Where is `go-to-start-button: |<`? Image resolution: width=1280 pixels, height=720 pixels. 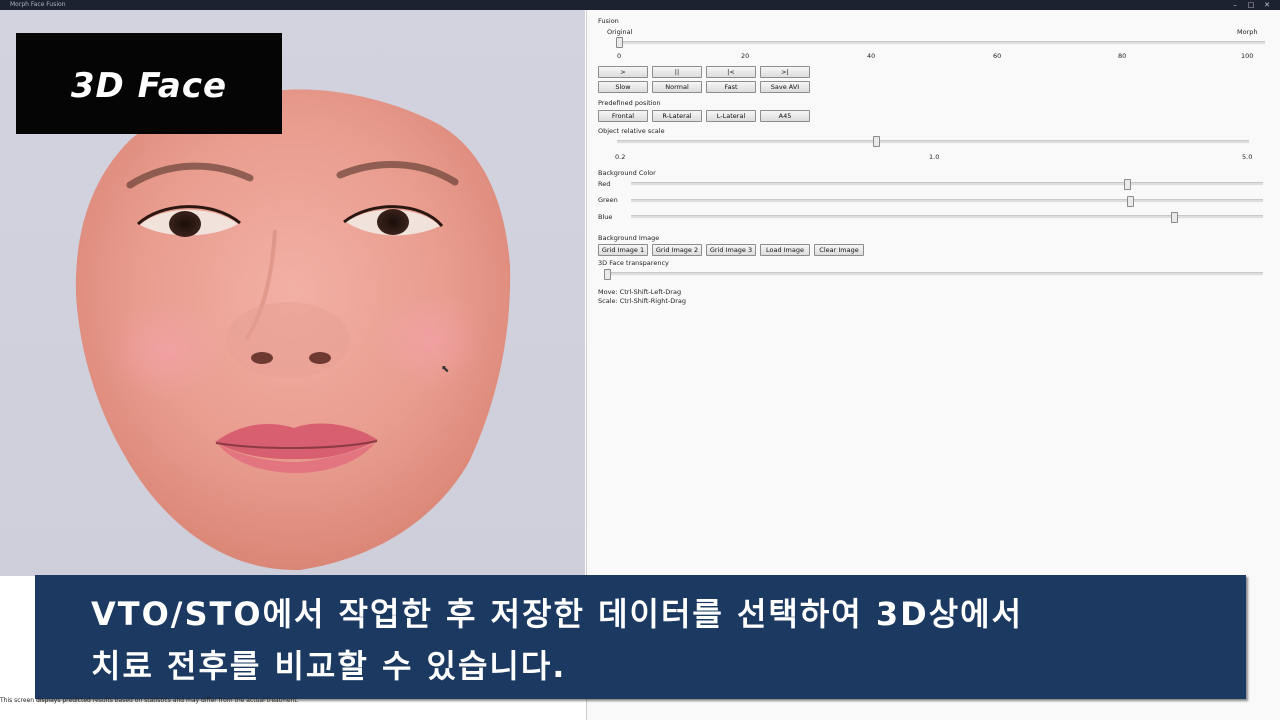 go-to-start-button: |< is located at coordinates (731, 72).